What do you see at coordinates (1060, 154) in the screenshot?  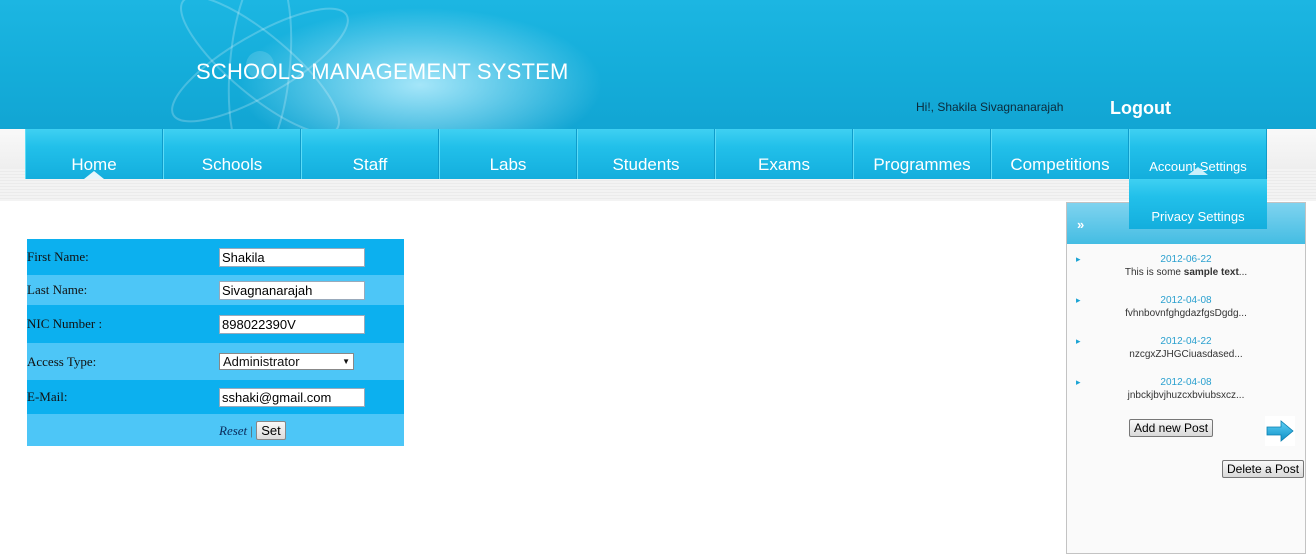 I see `nav-item-competitions: Competitions` at bounding box center [1060, 154].